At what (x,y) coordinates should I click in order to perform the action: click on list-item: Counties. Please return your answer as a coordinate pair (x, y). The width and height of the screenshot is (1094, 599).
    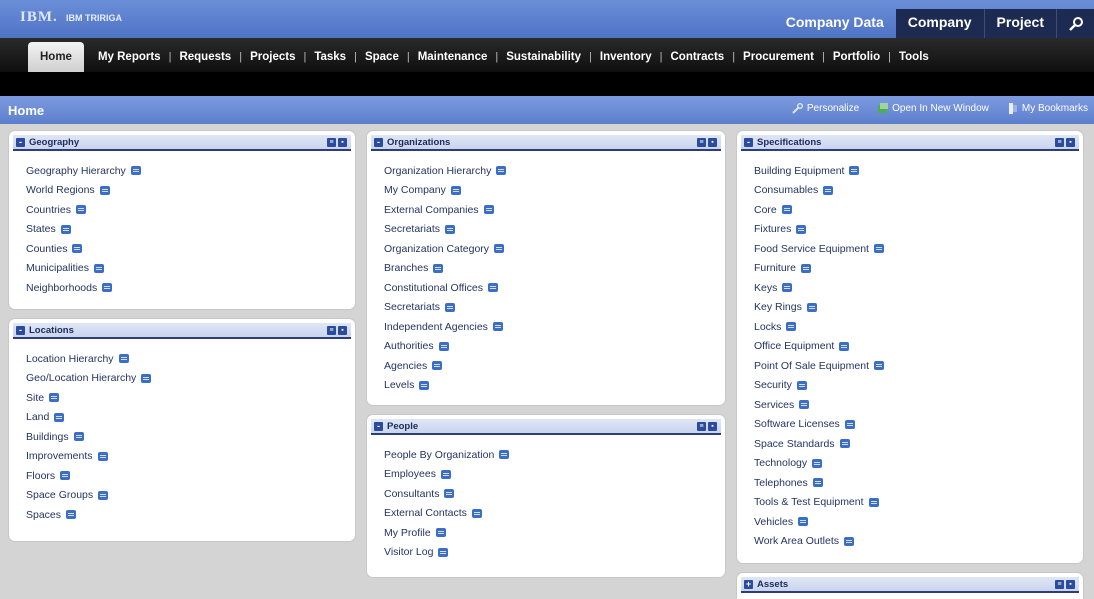
    Looking at the image, I should click on (190, 249).